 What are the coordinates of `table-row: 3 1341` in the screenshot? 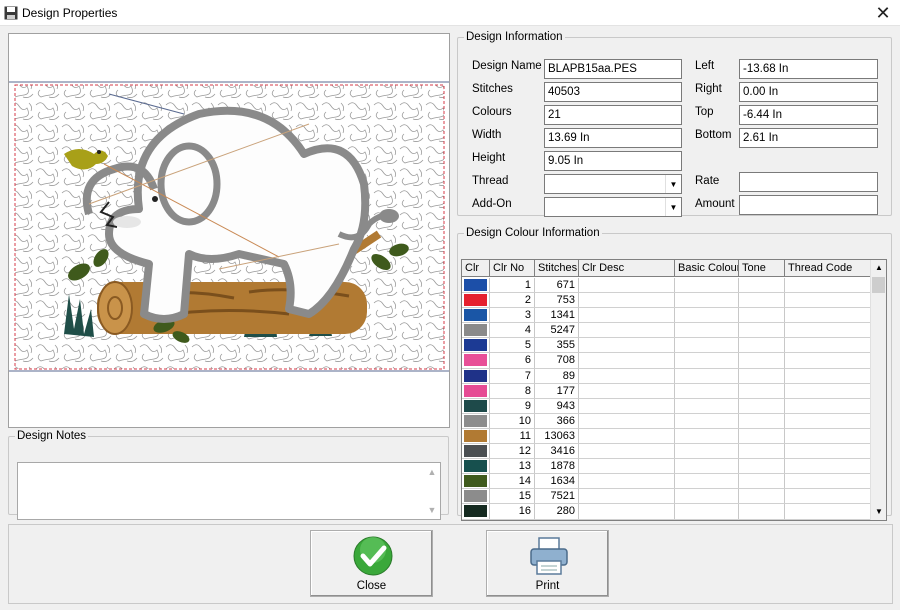 It's located at (667, 316).